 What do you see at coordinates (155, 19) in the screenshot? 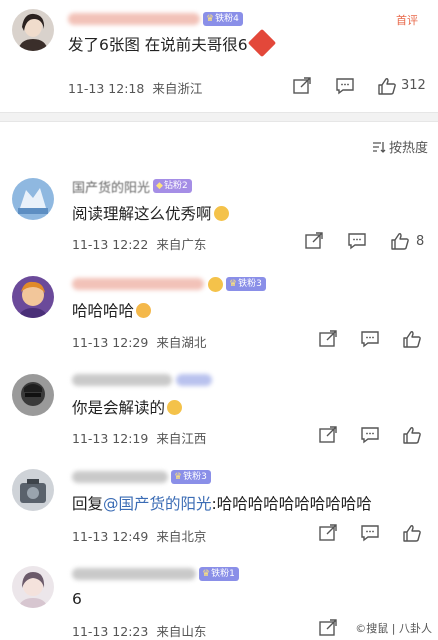
I see `post-author-name: ♛ 铁粉4` at bounding box center [155, 19].